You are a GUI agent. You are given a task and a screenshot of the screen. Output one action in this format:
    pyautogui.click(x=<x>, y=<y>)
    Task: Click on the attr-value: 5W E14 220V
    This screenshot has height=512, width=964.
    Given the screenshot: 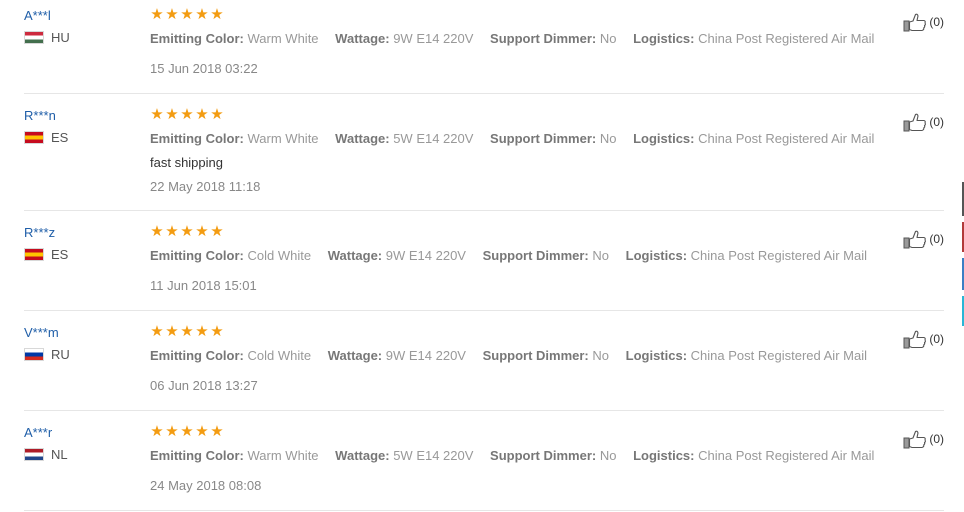 What is the action you would take?
    pyautogui.click(x=433, y=455)
    